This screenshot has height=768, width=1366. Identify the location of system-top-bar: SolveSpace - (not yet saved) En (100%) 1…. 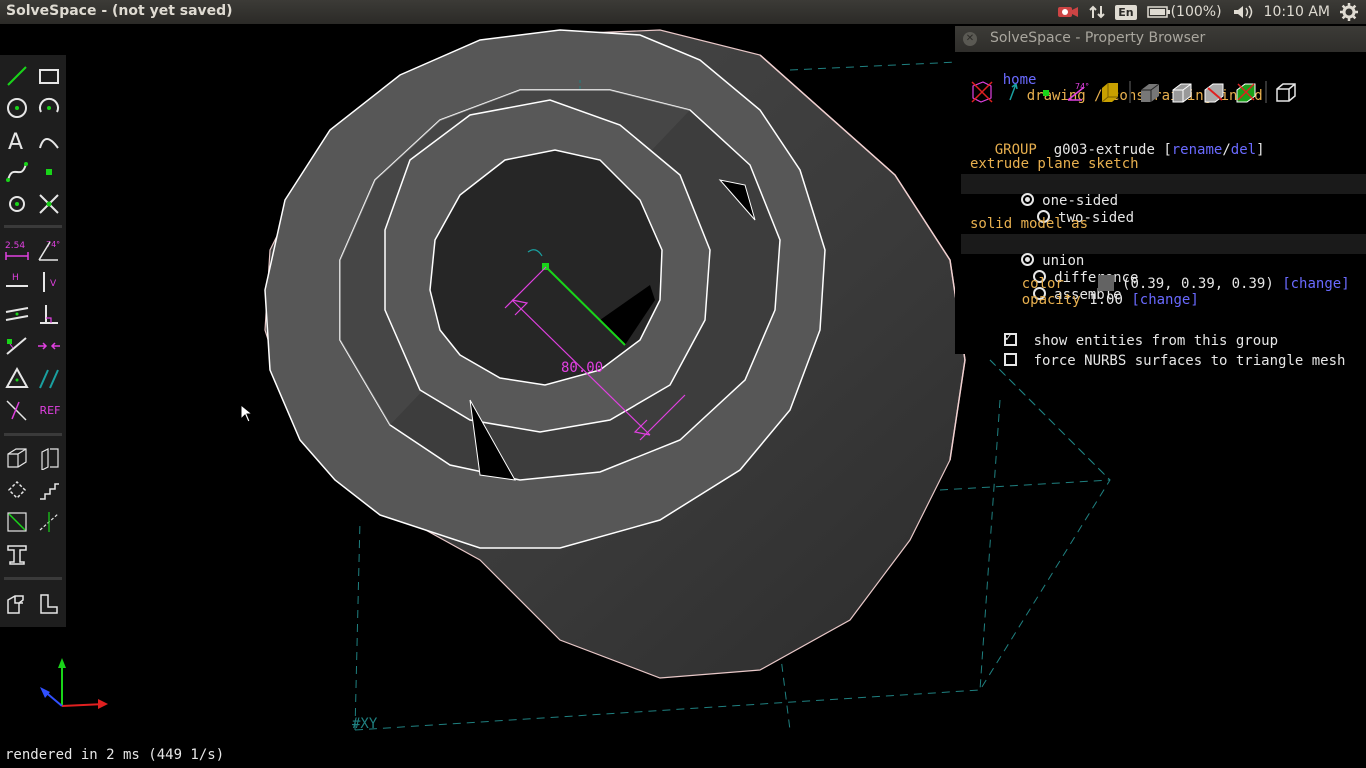
(683, 12).